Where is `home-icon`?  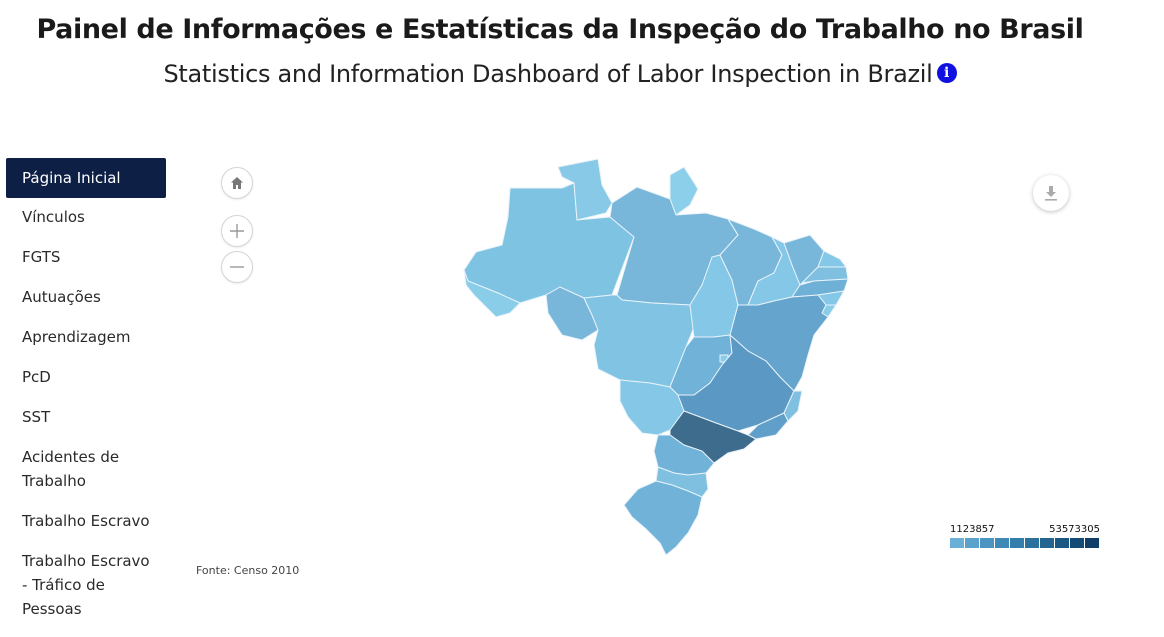 home-icon is located at coordinates (237, 183).